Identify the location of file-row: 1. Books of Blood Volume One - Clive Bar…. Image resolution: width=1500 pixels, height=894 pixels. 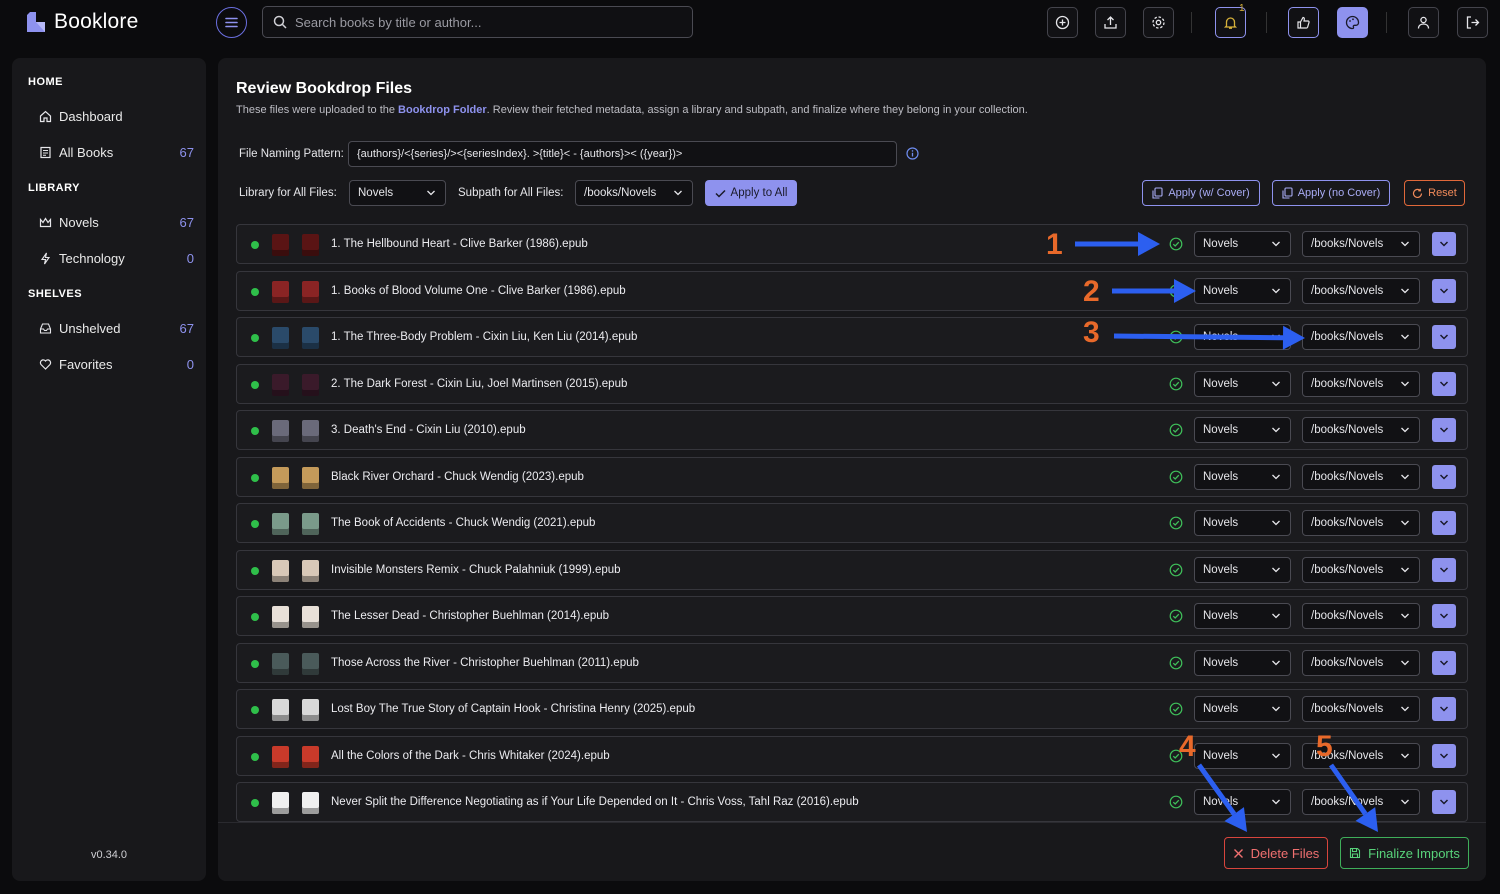
(852, 290).